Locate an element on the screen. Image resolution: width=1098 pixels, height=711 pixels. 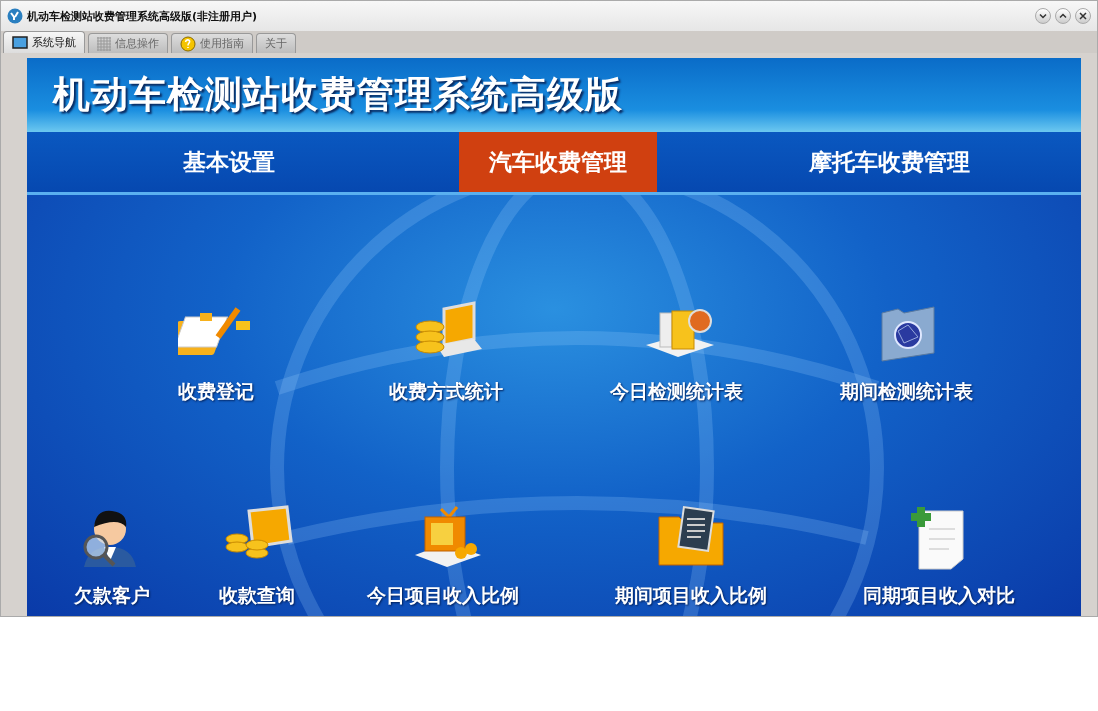
banner-title: 机动车检测站收费管理系统高级版 is located at coordinates (338, 95).